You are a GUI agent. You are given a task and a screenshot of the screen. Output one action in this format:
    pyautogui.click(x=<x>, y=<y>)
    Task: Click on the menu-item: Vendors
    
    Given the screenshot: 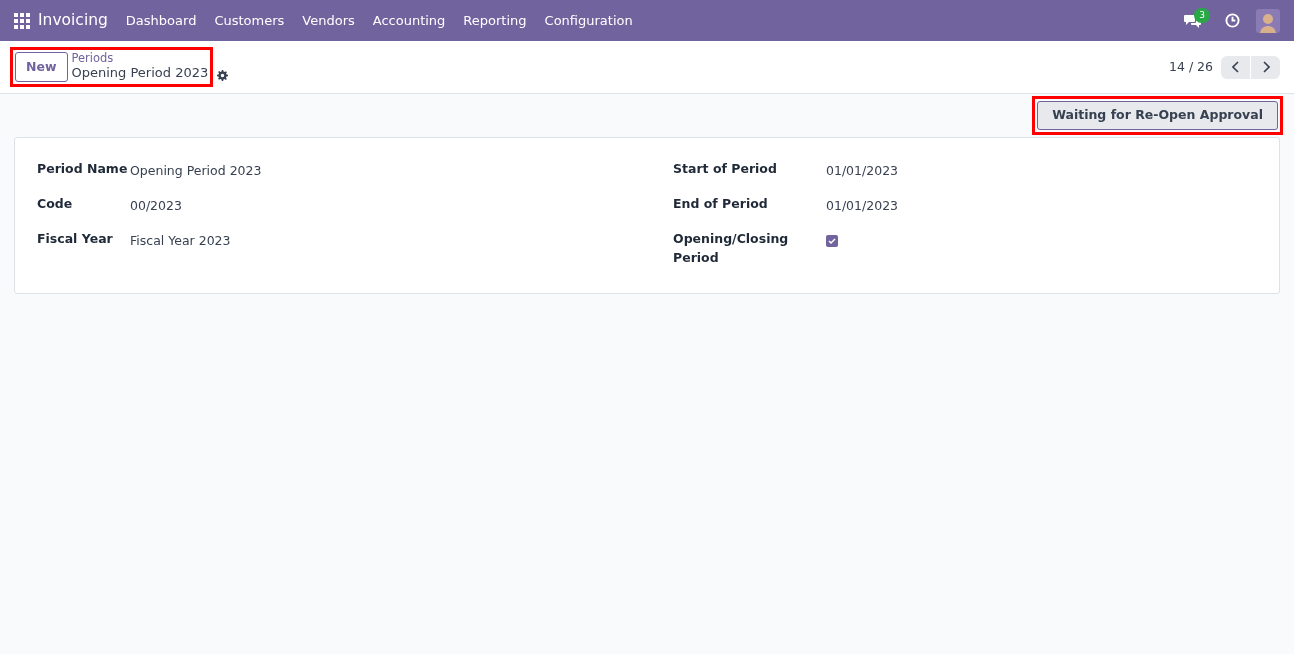 What is the action you would take?
    pyautogui.click(x=328, y=20)
    